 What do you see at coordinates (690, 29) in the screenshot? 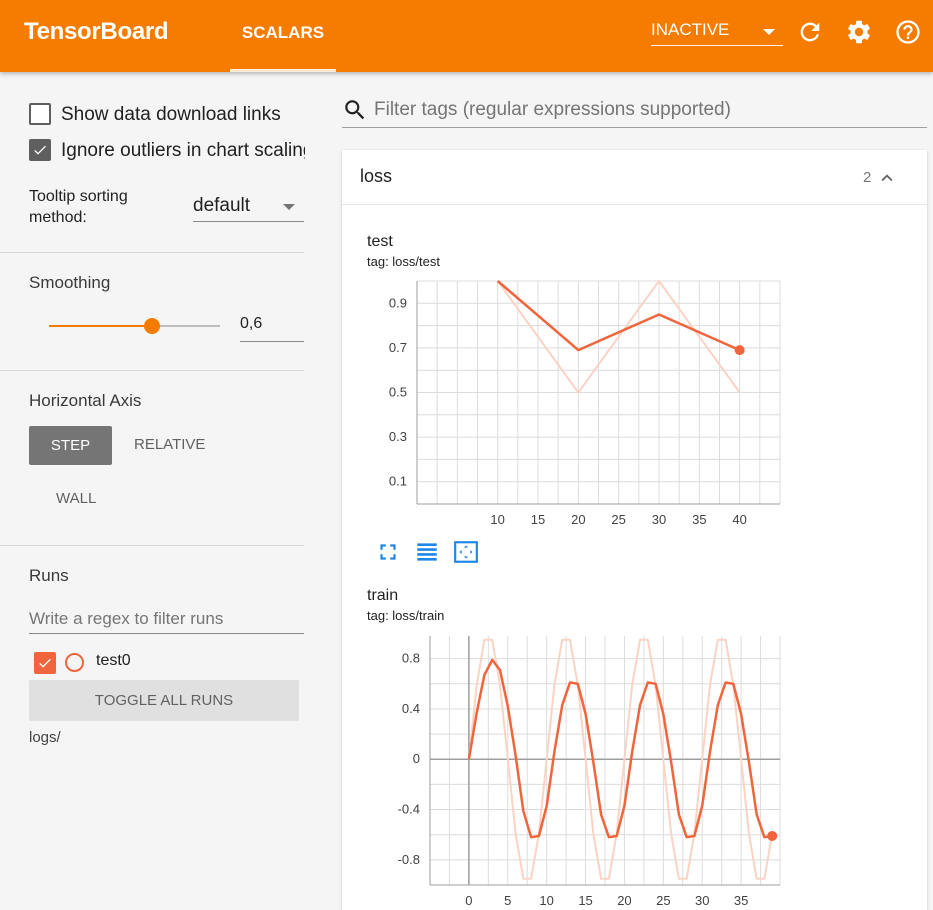
I see `status-value: INACTIVE` at bounding box center [690, 29].